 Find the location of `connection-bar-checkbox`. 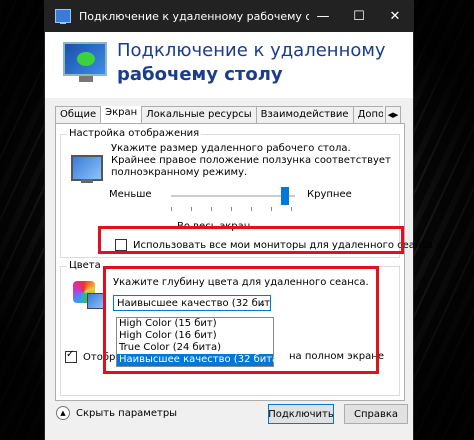

connection-bar-checkbox is located at coordinates (71, 356).